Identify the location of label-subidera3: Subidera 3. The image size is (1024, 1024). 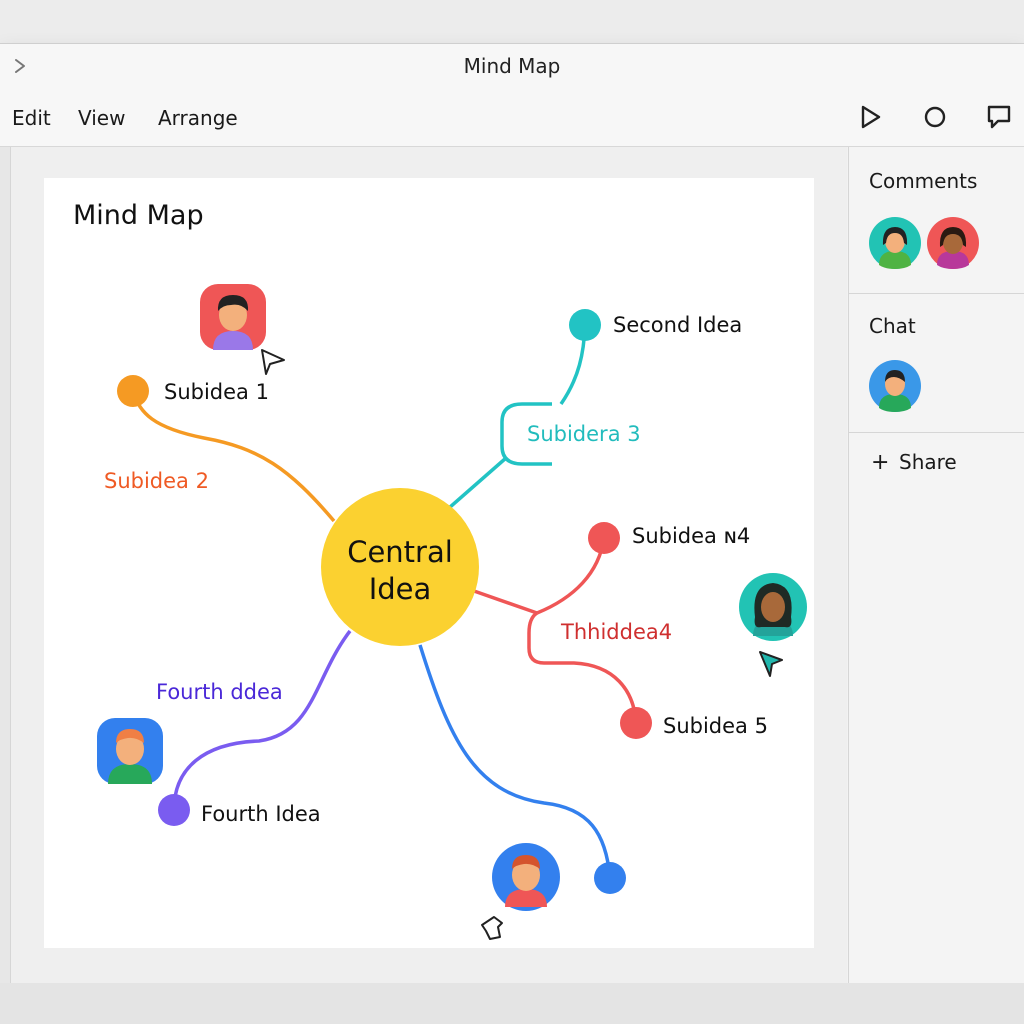
(584, 434).